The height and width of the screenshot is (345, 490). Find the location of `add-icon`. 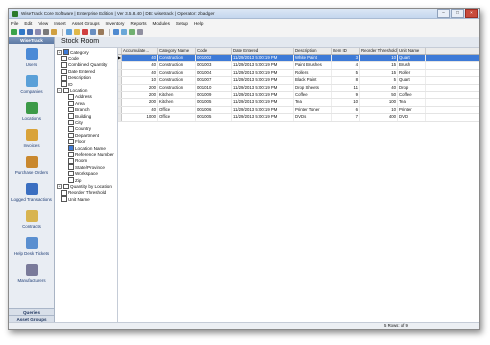

add-icon is located at coordinates (69, 32).